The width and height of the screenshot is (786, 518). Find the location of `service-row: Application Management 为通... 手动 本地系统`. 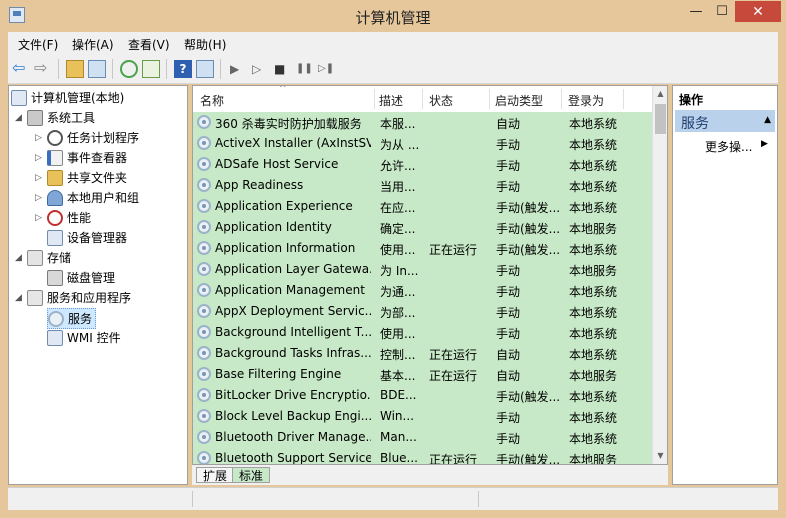

service-row: Application Management 为通... 手动 本地系统 is located at coordinates (422, 290).